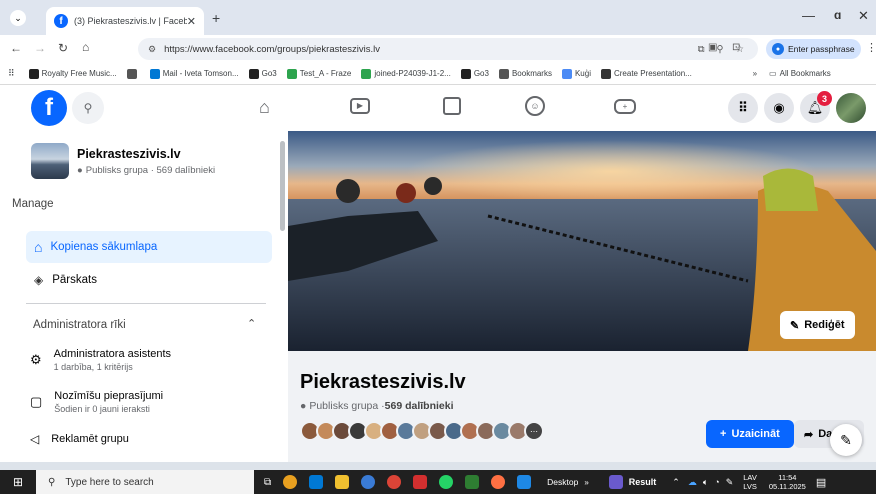 This screenshot has height=494, width=876. Describe the element at coordinates (85, 47) in the screenshot. I see `home-icon: ⌂` at that location.